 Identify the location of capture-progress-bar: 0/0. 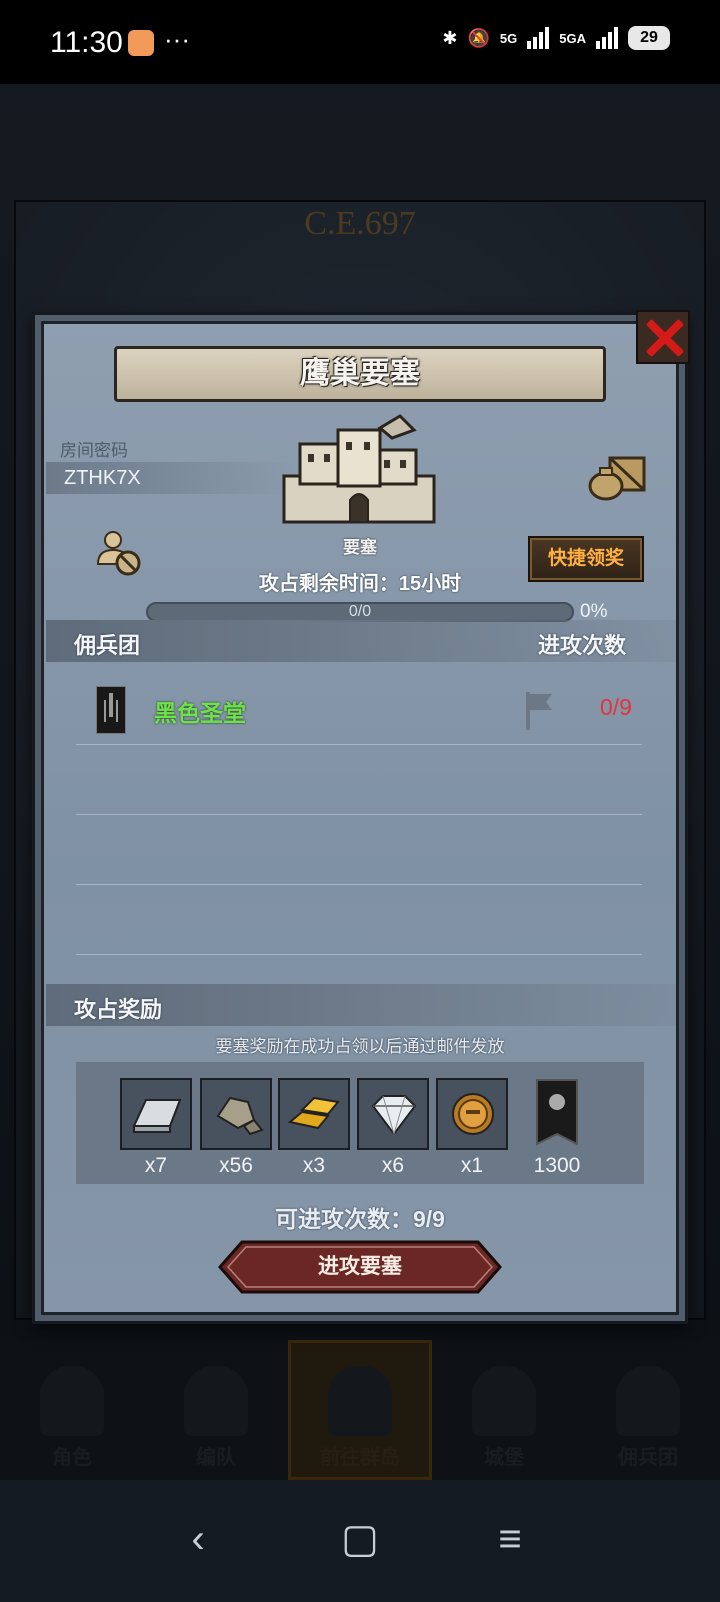
(360, 612).